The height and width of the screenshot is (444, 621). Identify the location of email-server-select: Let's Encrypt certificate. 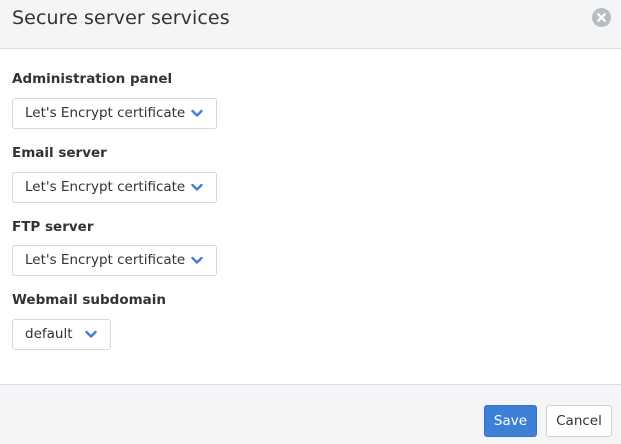
(114, 187).